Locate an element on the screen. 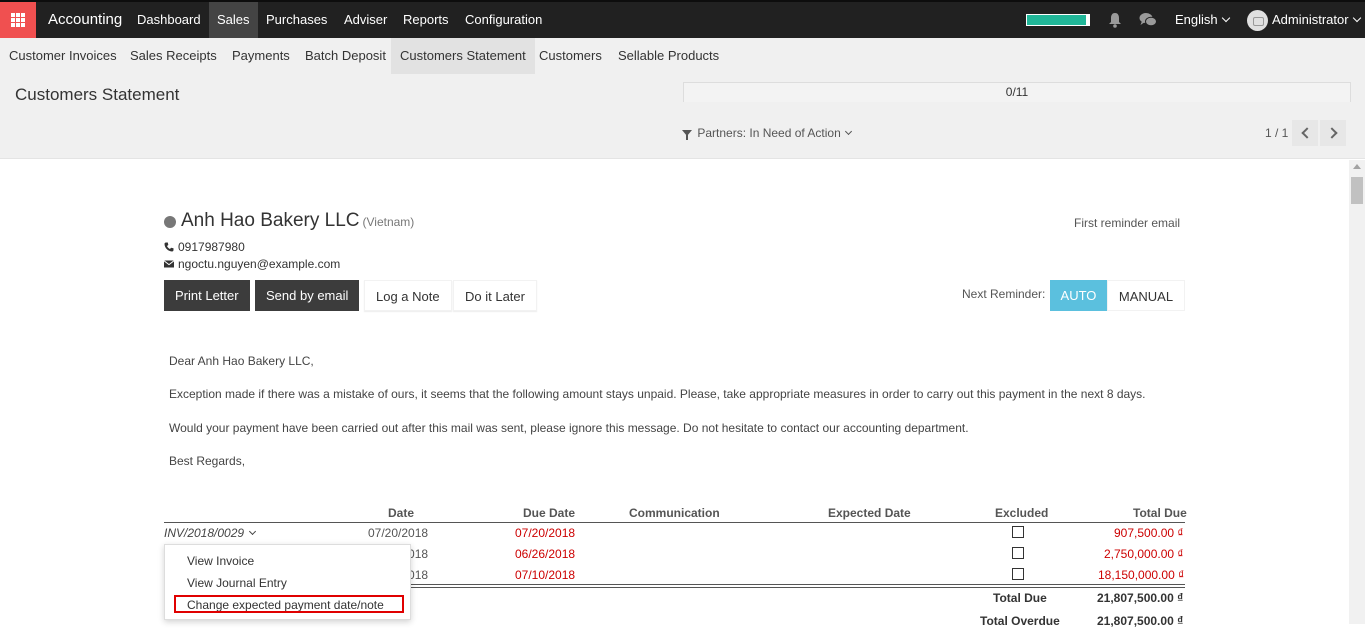 The width and height of the screenshot is (1365, 628). partner-phone: 0917987980 is located at coordinates (204, 247).